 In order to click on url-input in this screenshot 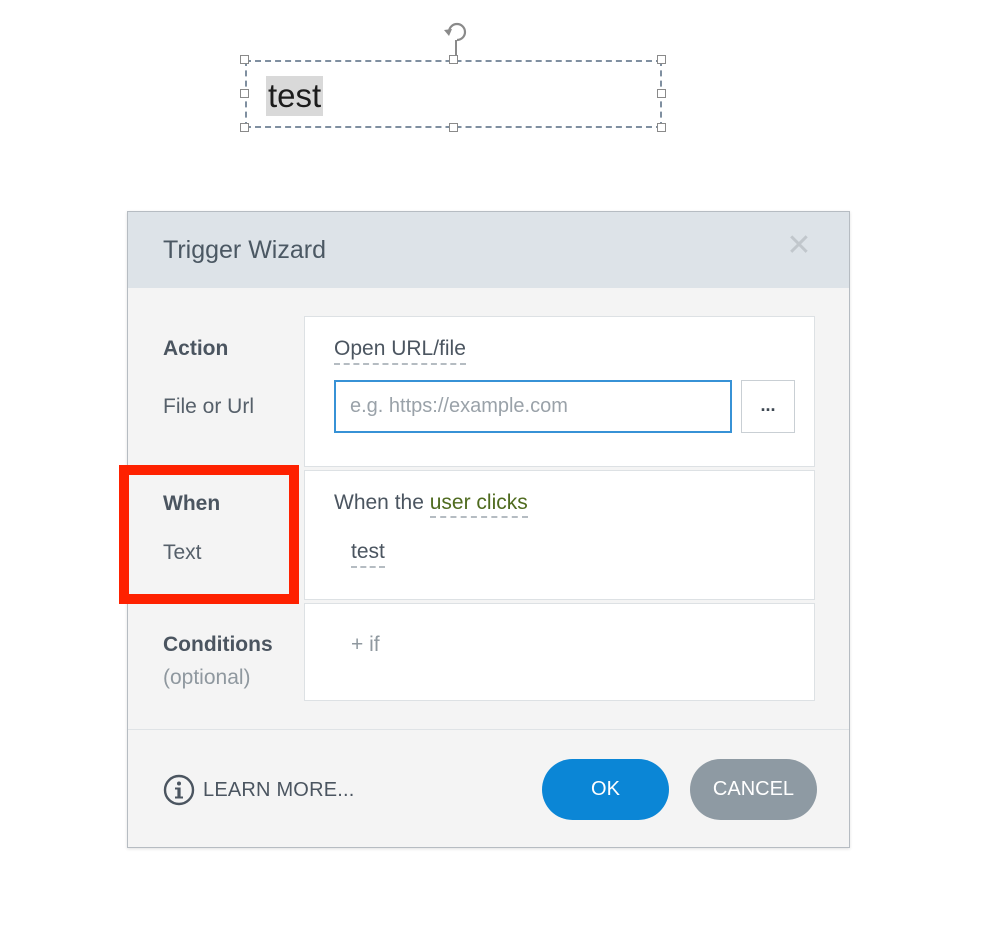, I will do `click(533, 406)`.